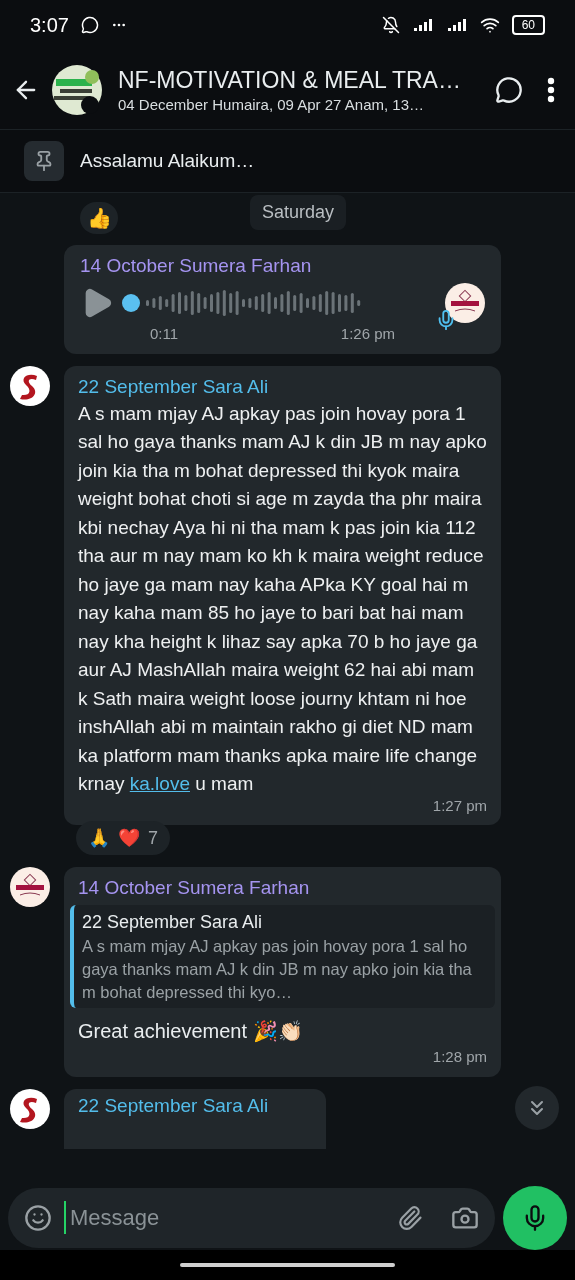 This screenshot has height=1280, width=575. Describe the element at coordinates (99, 838) in the screenshot. I see `reaction-emoji: 🙏` at that location.